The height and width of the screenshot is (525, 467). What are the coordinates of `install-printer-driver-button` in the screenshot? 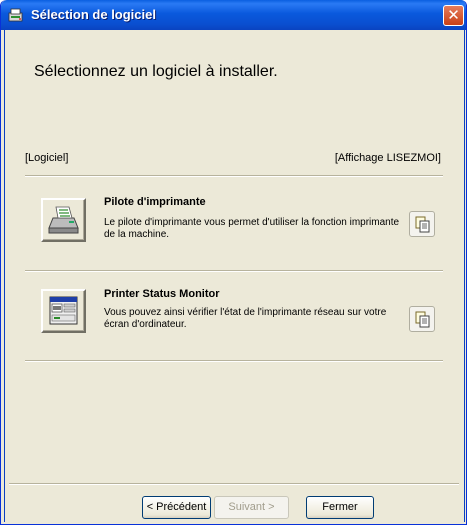 It's located at (63, 220).